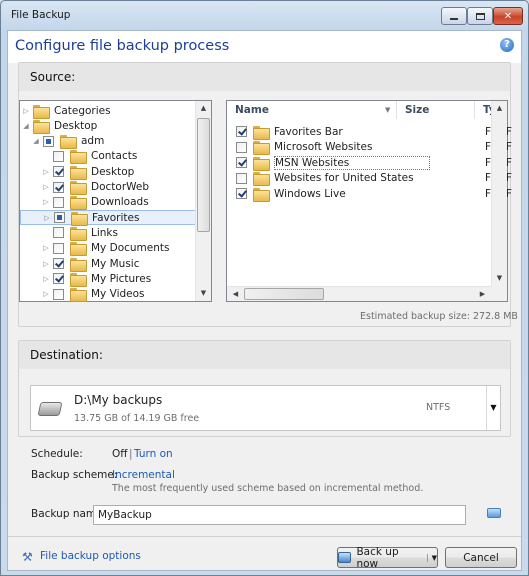  Describe the element at coordinates (264, 16) in the screenshot. I see `title-bar: File Backup ✕` at that location.